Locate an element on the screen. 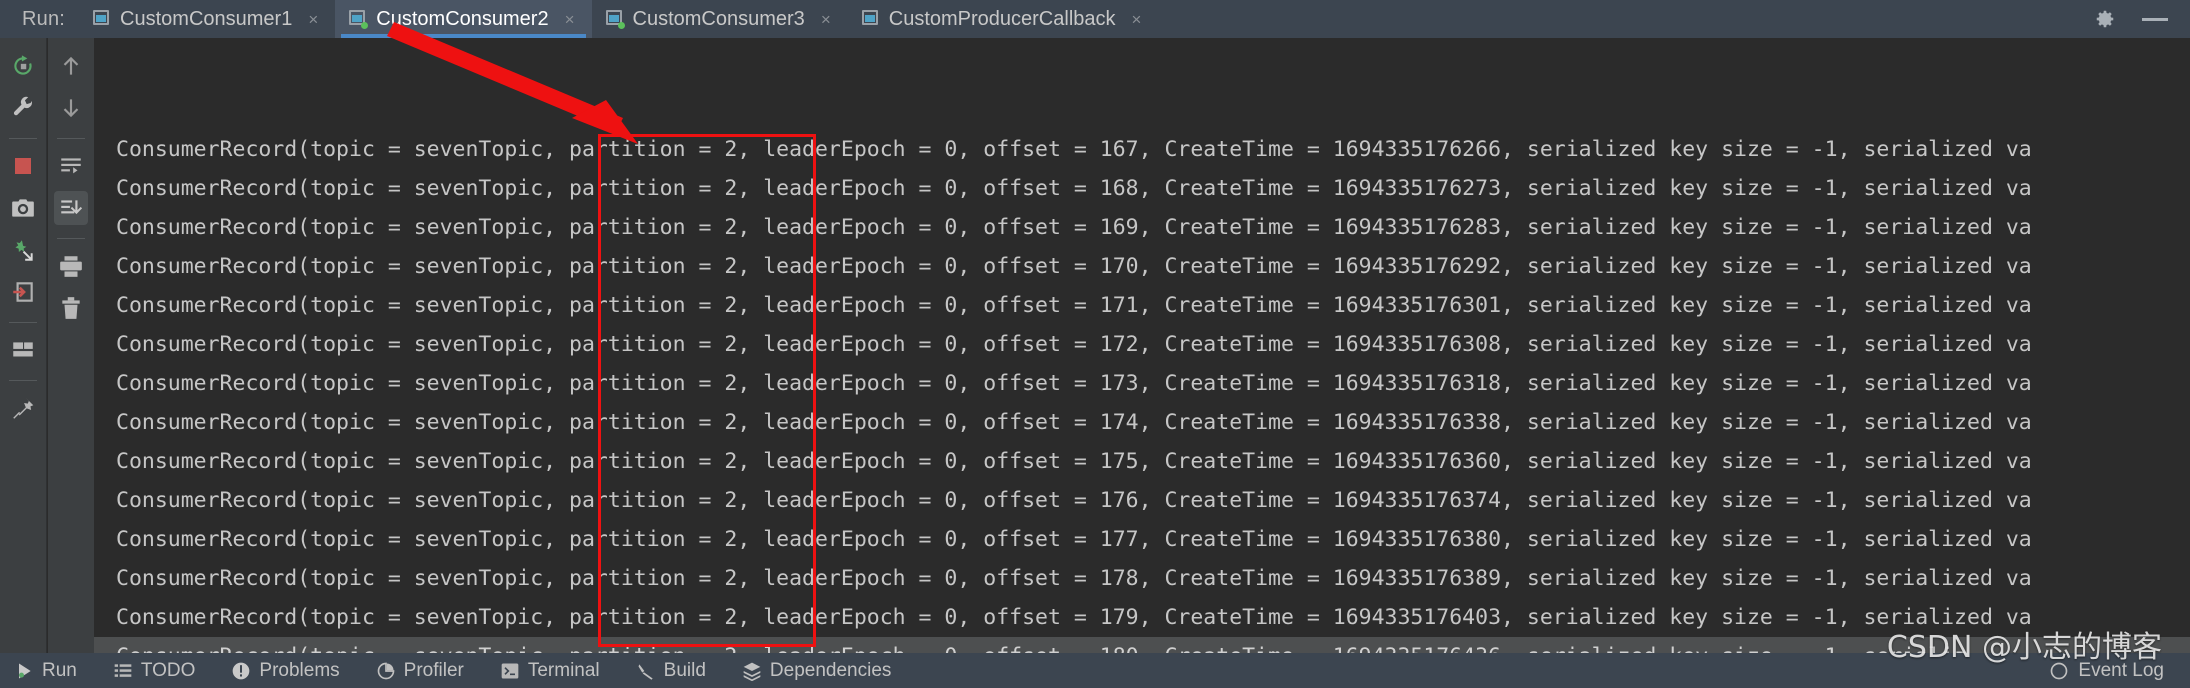 The image size is (2190, 688). tab-customconsumer1: CustomConsumer1 × is located at coordinates (207, 19).